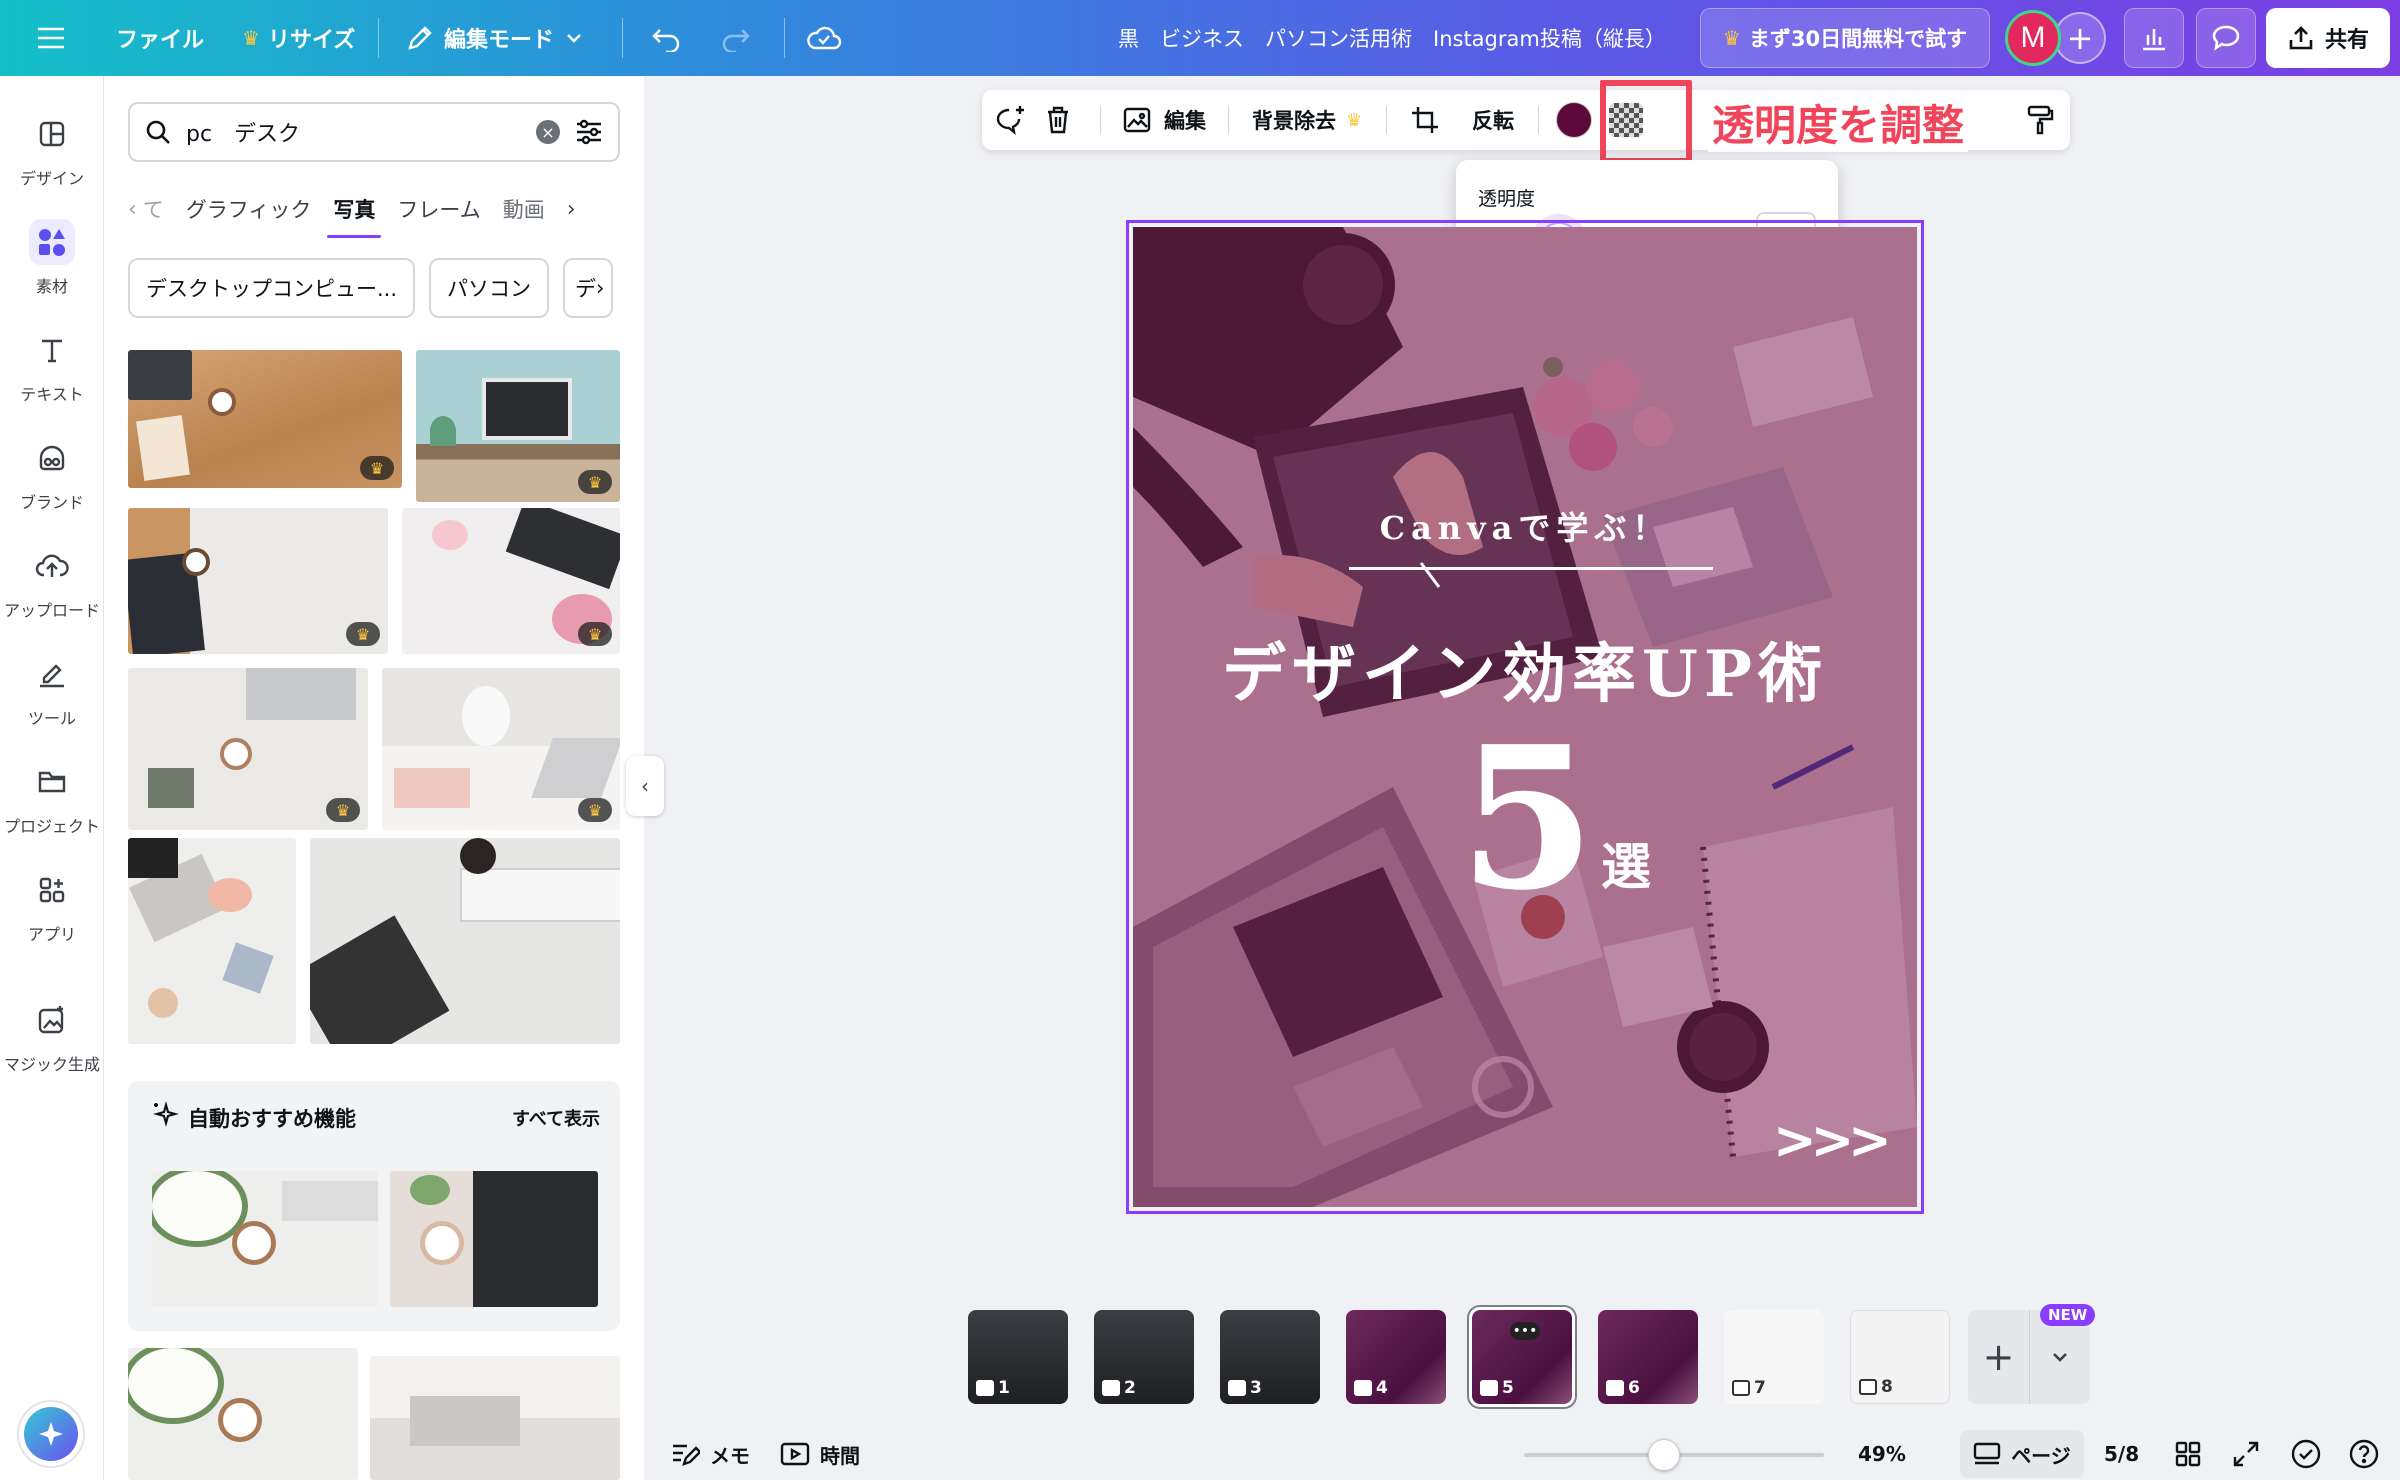  I want to click on resize-button: ♛ リサイズ, so click(298, 38).